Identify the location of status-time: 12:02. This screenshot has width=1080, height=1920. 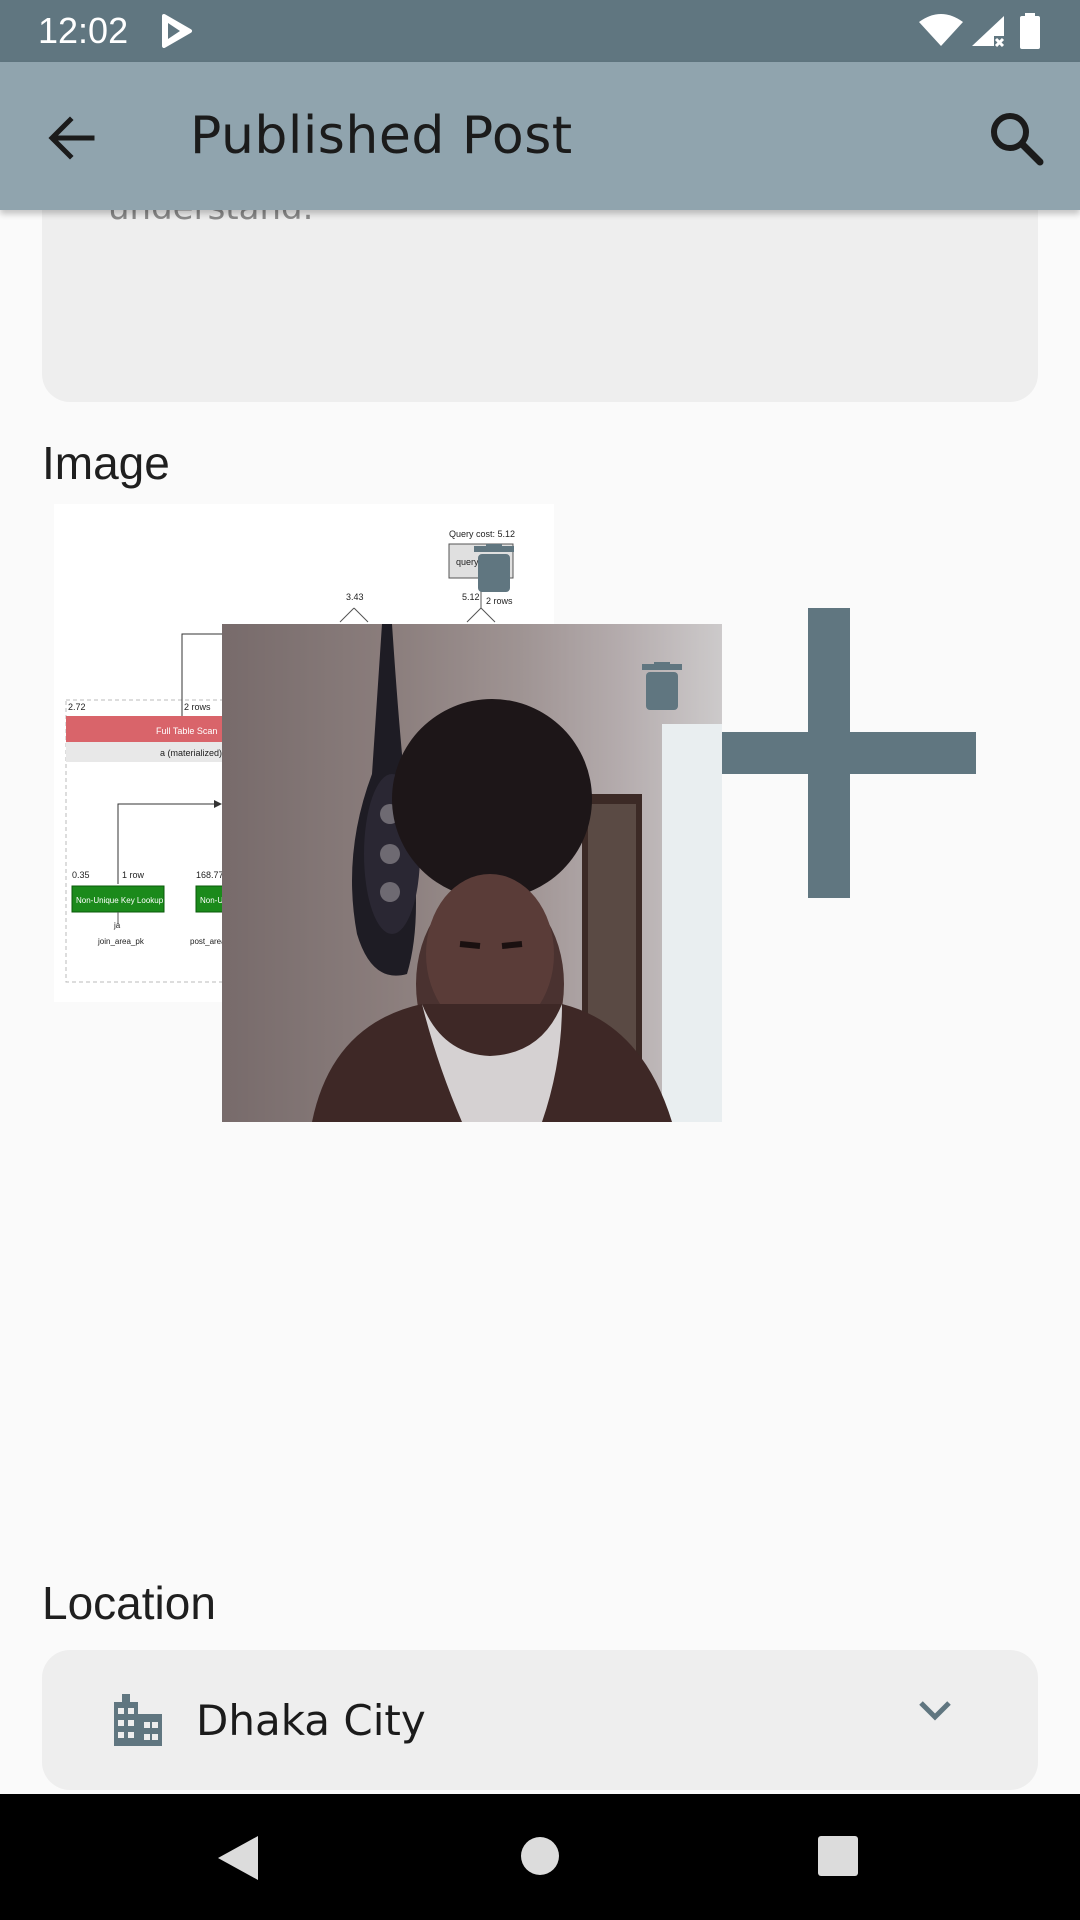
(83, 30).